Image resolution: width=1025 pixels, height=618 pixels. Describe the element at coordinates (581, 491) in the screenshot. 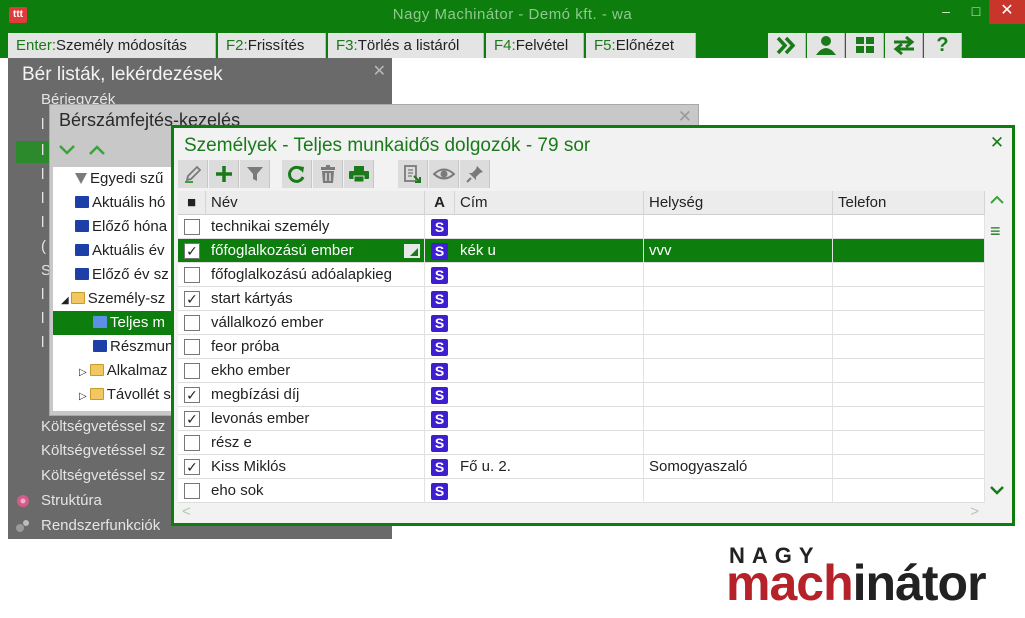

I see `table-row: eho sok S` at that location.